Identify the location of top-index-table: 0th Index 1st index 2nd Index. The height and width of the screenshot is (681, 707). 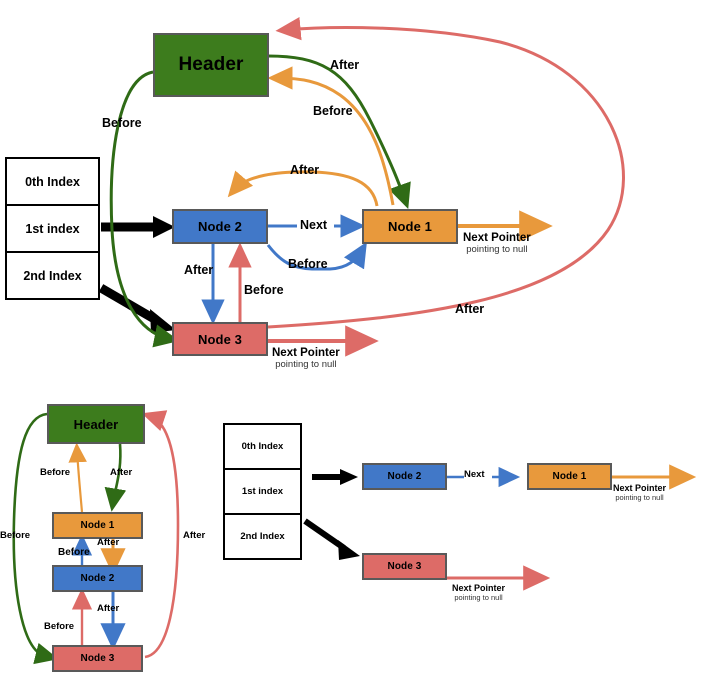
(52, 228).